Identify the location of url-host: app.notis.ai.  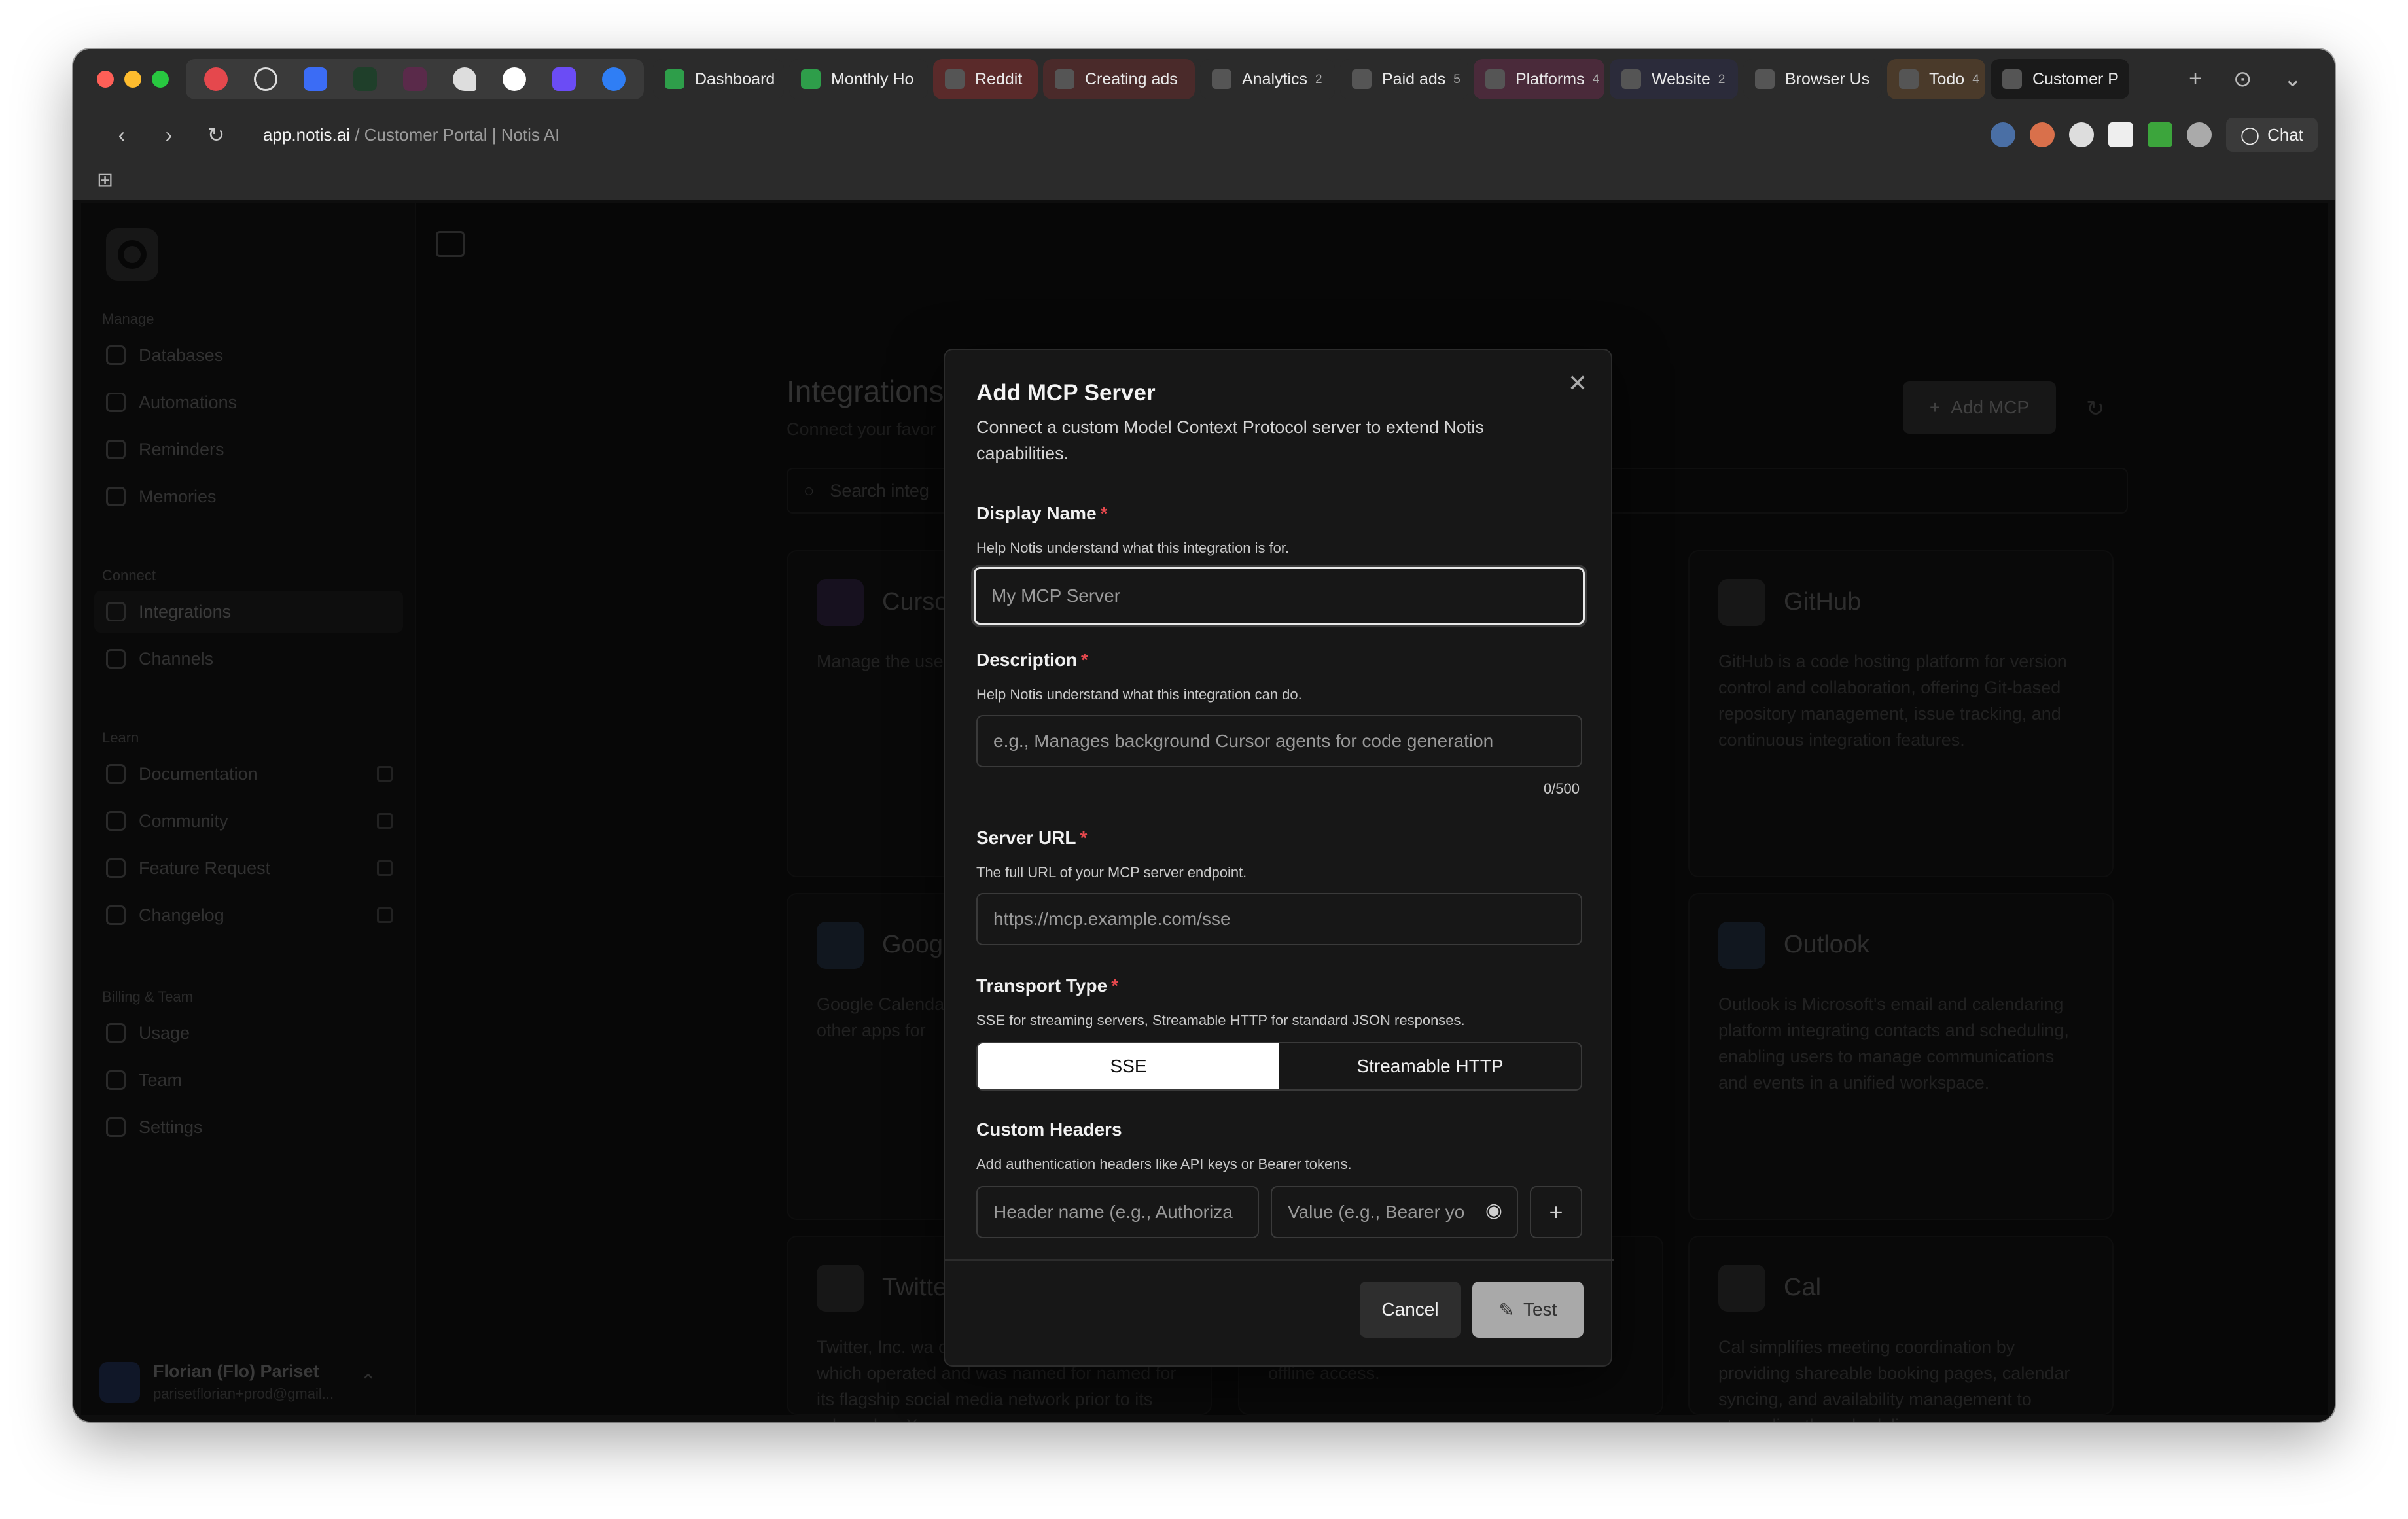
(306, 134).